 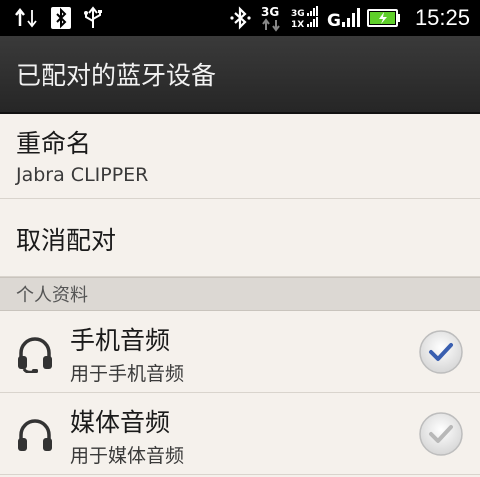 I want to click on phone-audio-checkbox, so click(x=441, y=352).